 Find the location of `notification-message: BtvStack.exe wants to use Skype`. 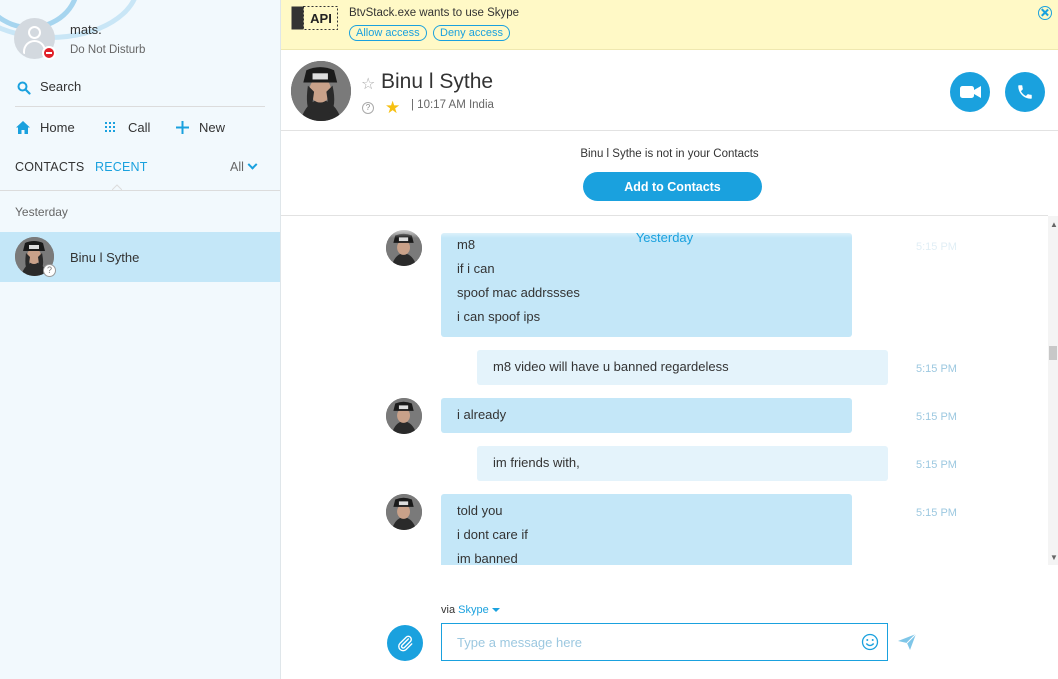

notification-message: BtvStack.exe wants to use Skype is located at coordinates (434, 13).